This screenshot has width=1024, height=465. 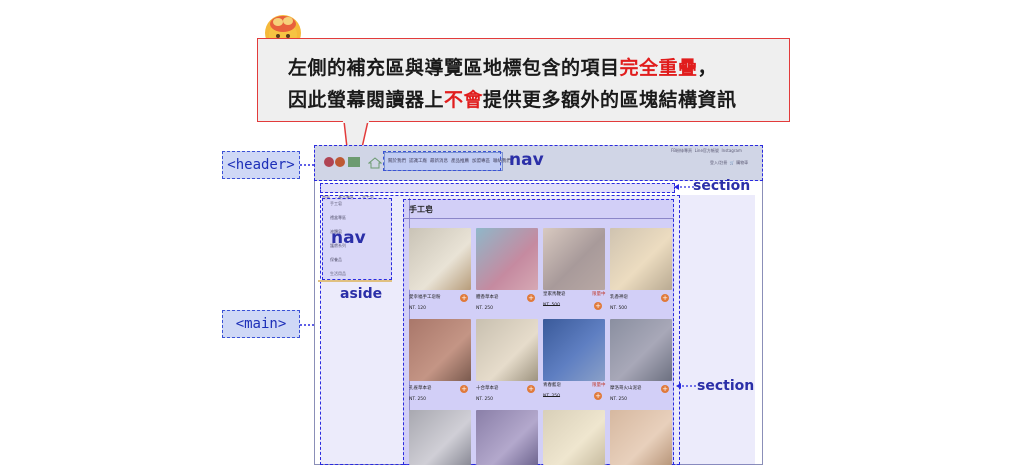 I want to click on product-price-8: NT. 250, so click(x=619, y=399).